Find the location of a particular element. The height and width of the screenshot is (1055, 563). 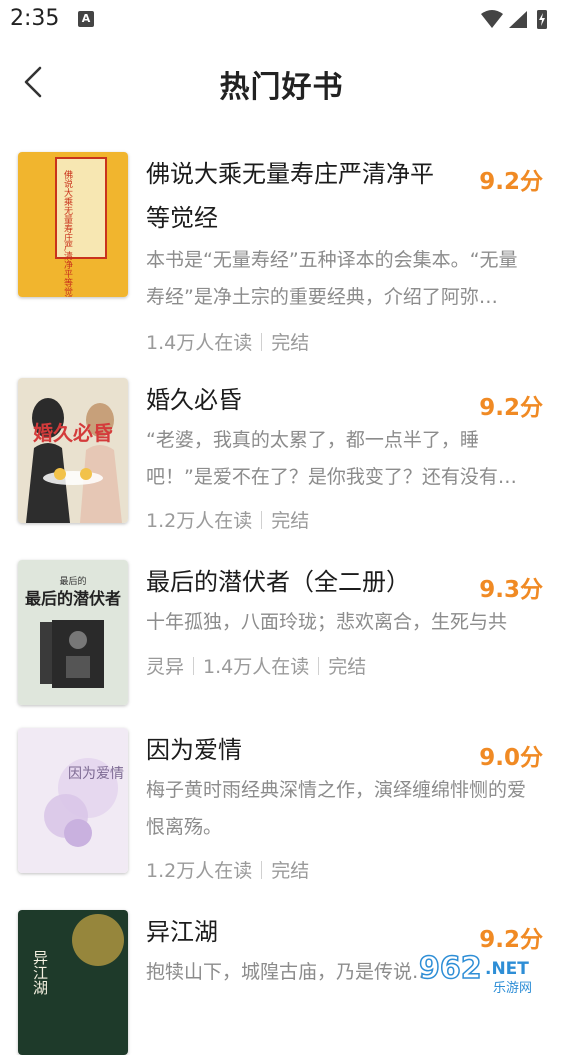

book-meta: 1.4万人在读 完结 is located at coordinates (227, 341).